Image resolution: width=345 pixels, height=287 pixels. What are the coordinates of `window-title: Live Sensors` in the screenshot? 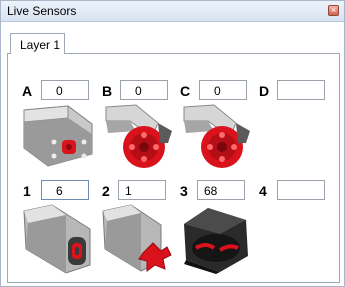 It's located at (42, 11).